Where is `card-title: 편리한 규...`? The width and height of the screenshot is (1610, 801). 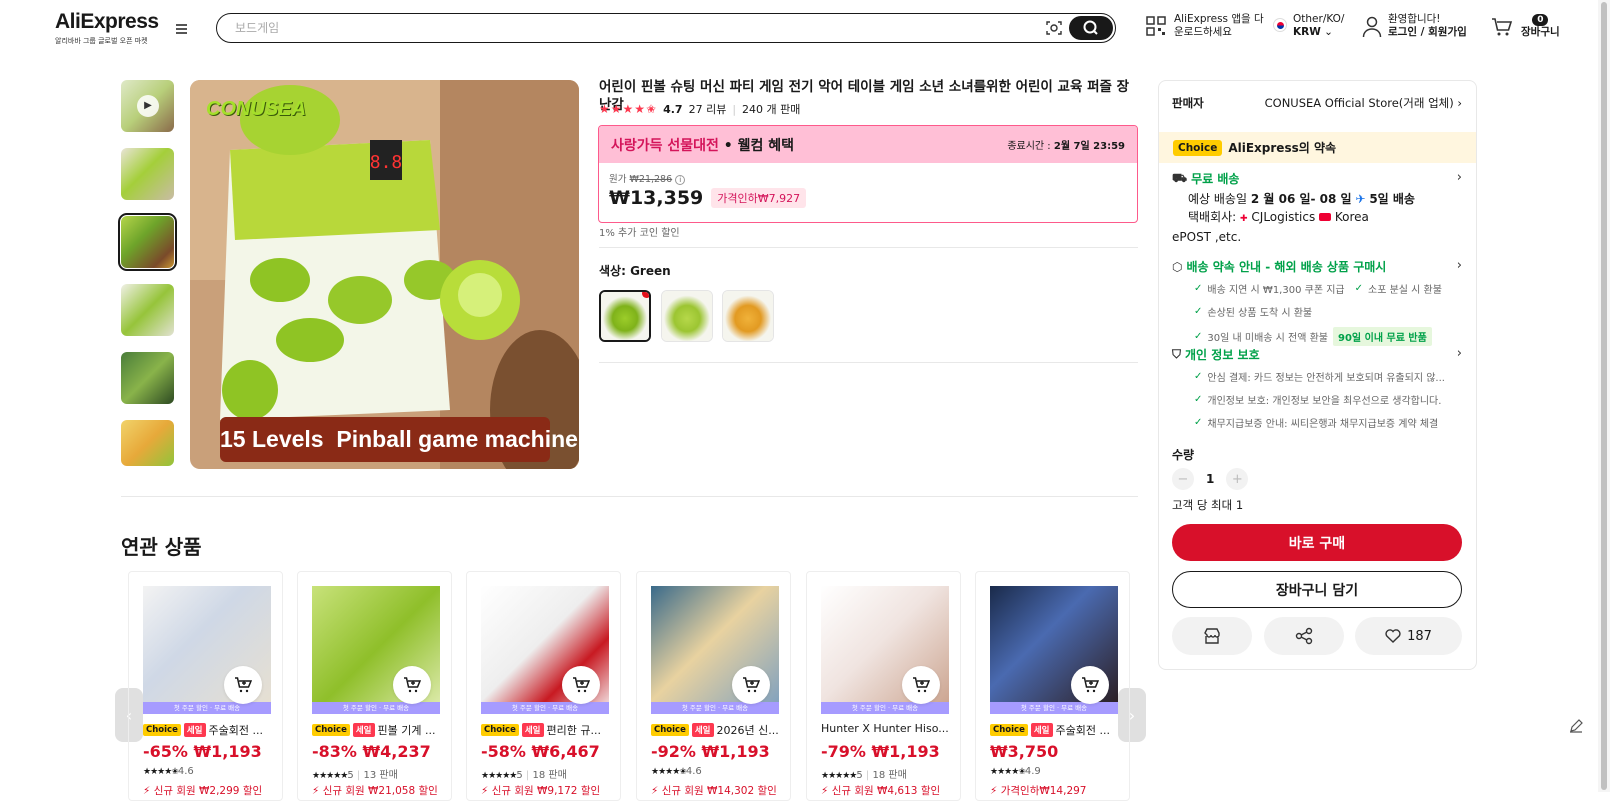
card-title: 편리한 규... is located at coordinates (574, 730).